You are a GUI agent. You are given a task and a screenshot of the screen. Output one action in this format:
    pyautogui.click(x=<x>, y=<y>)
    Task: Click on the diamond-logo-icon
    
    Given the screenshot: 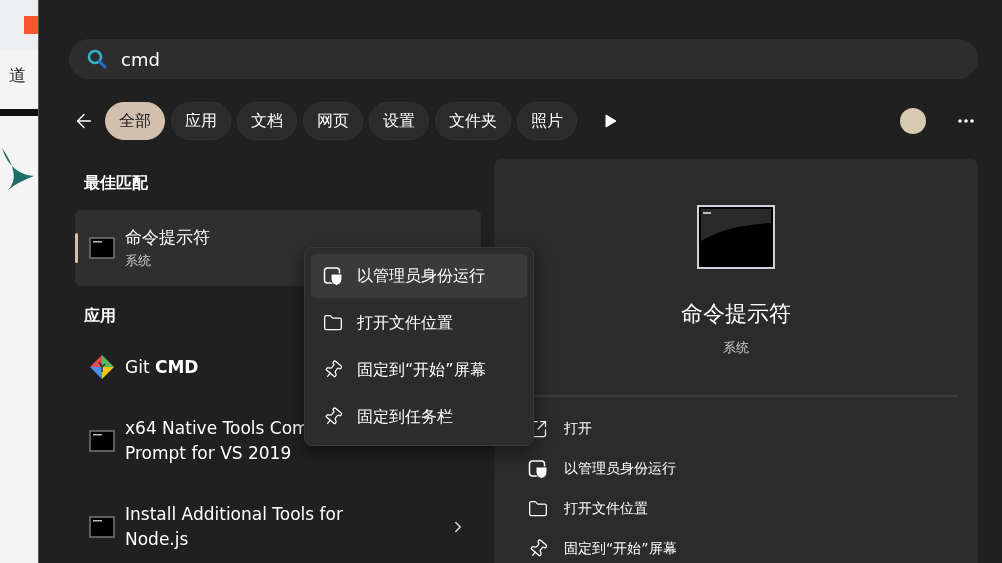 What is the action you would take?
    pyautogui.click(x=102, y=367)
    